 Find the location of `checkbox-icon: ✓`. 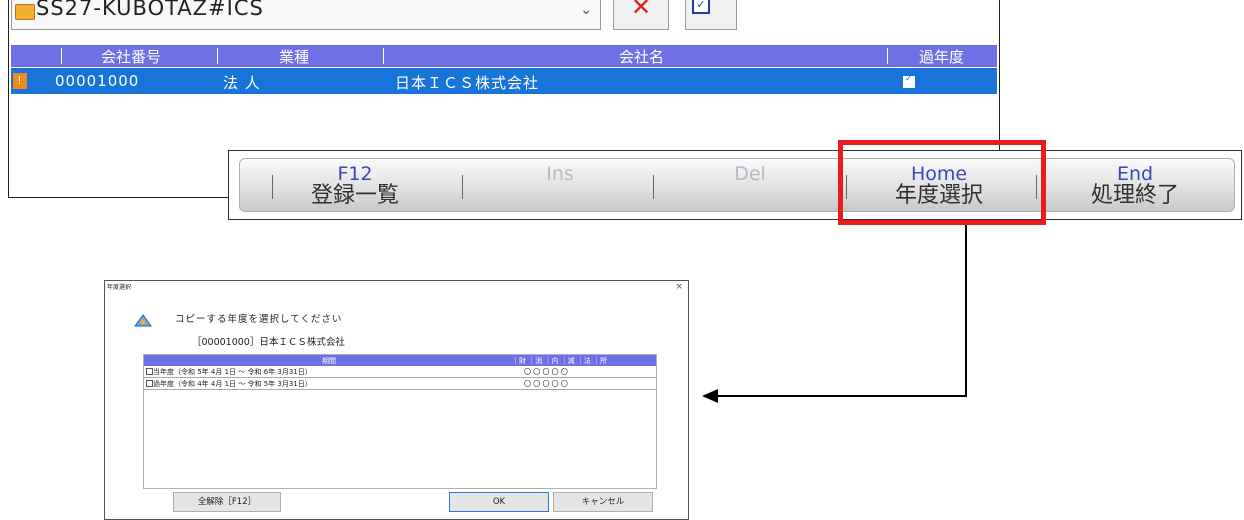

checkbox-icon: ✓ is located at coordinates (701, 7).